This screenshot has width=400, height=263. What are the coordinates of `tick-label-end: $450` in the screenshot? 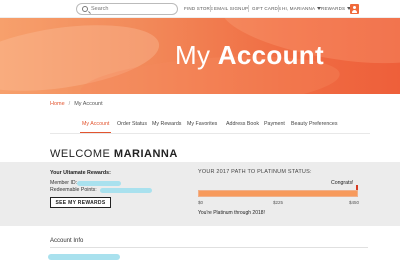 It's located at (354, 202).